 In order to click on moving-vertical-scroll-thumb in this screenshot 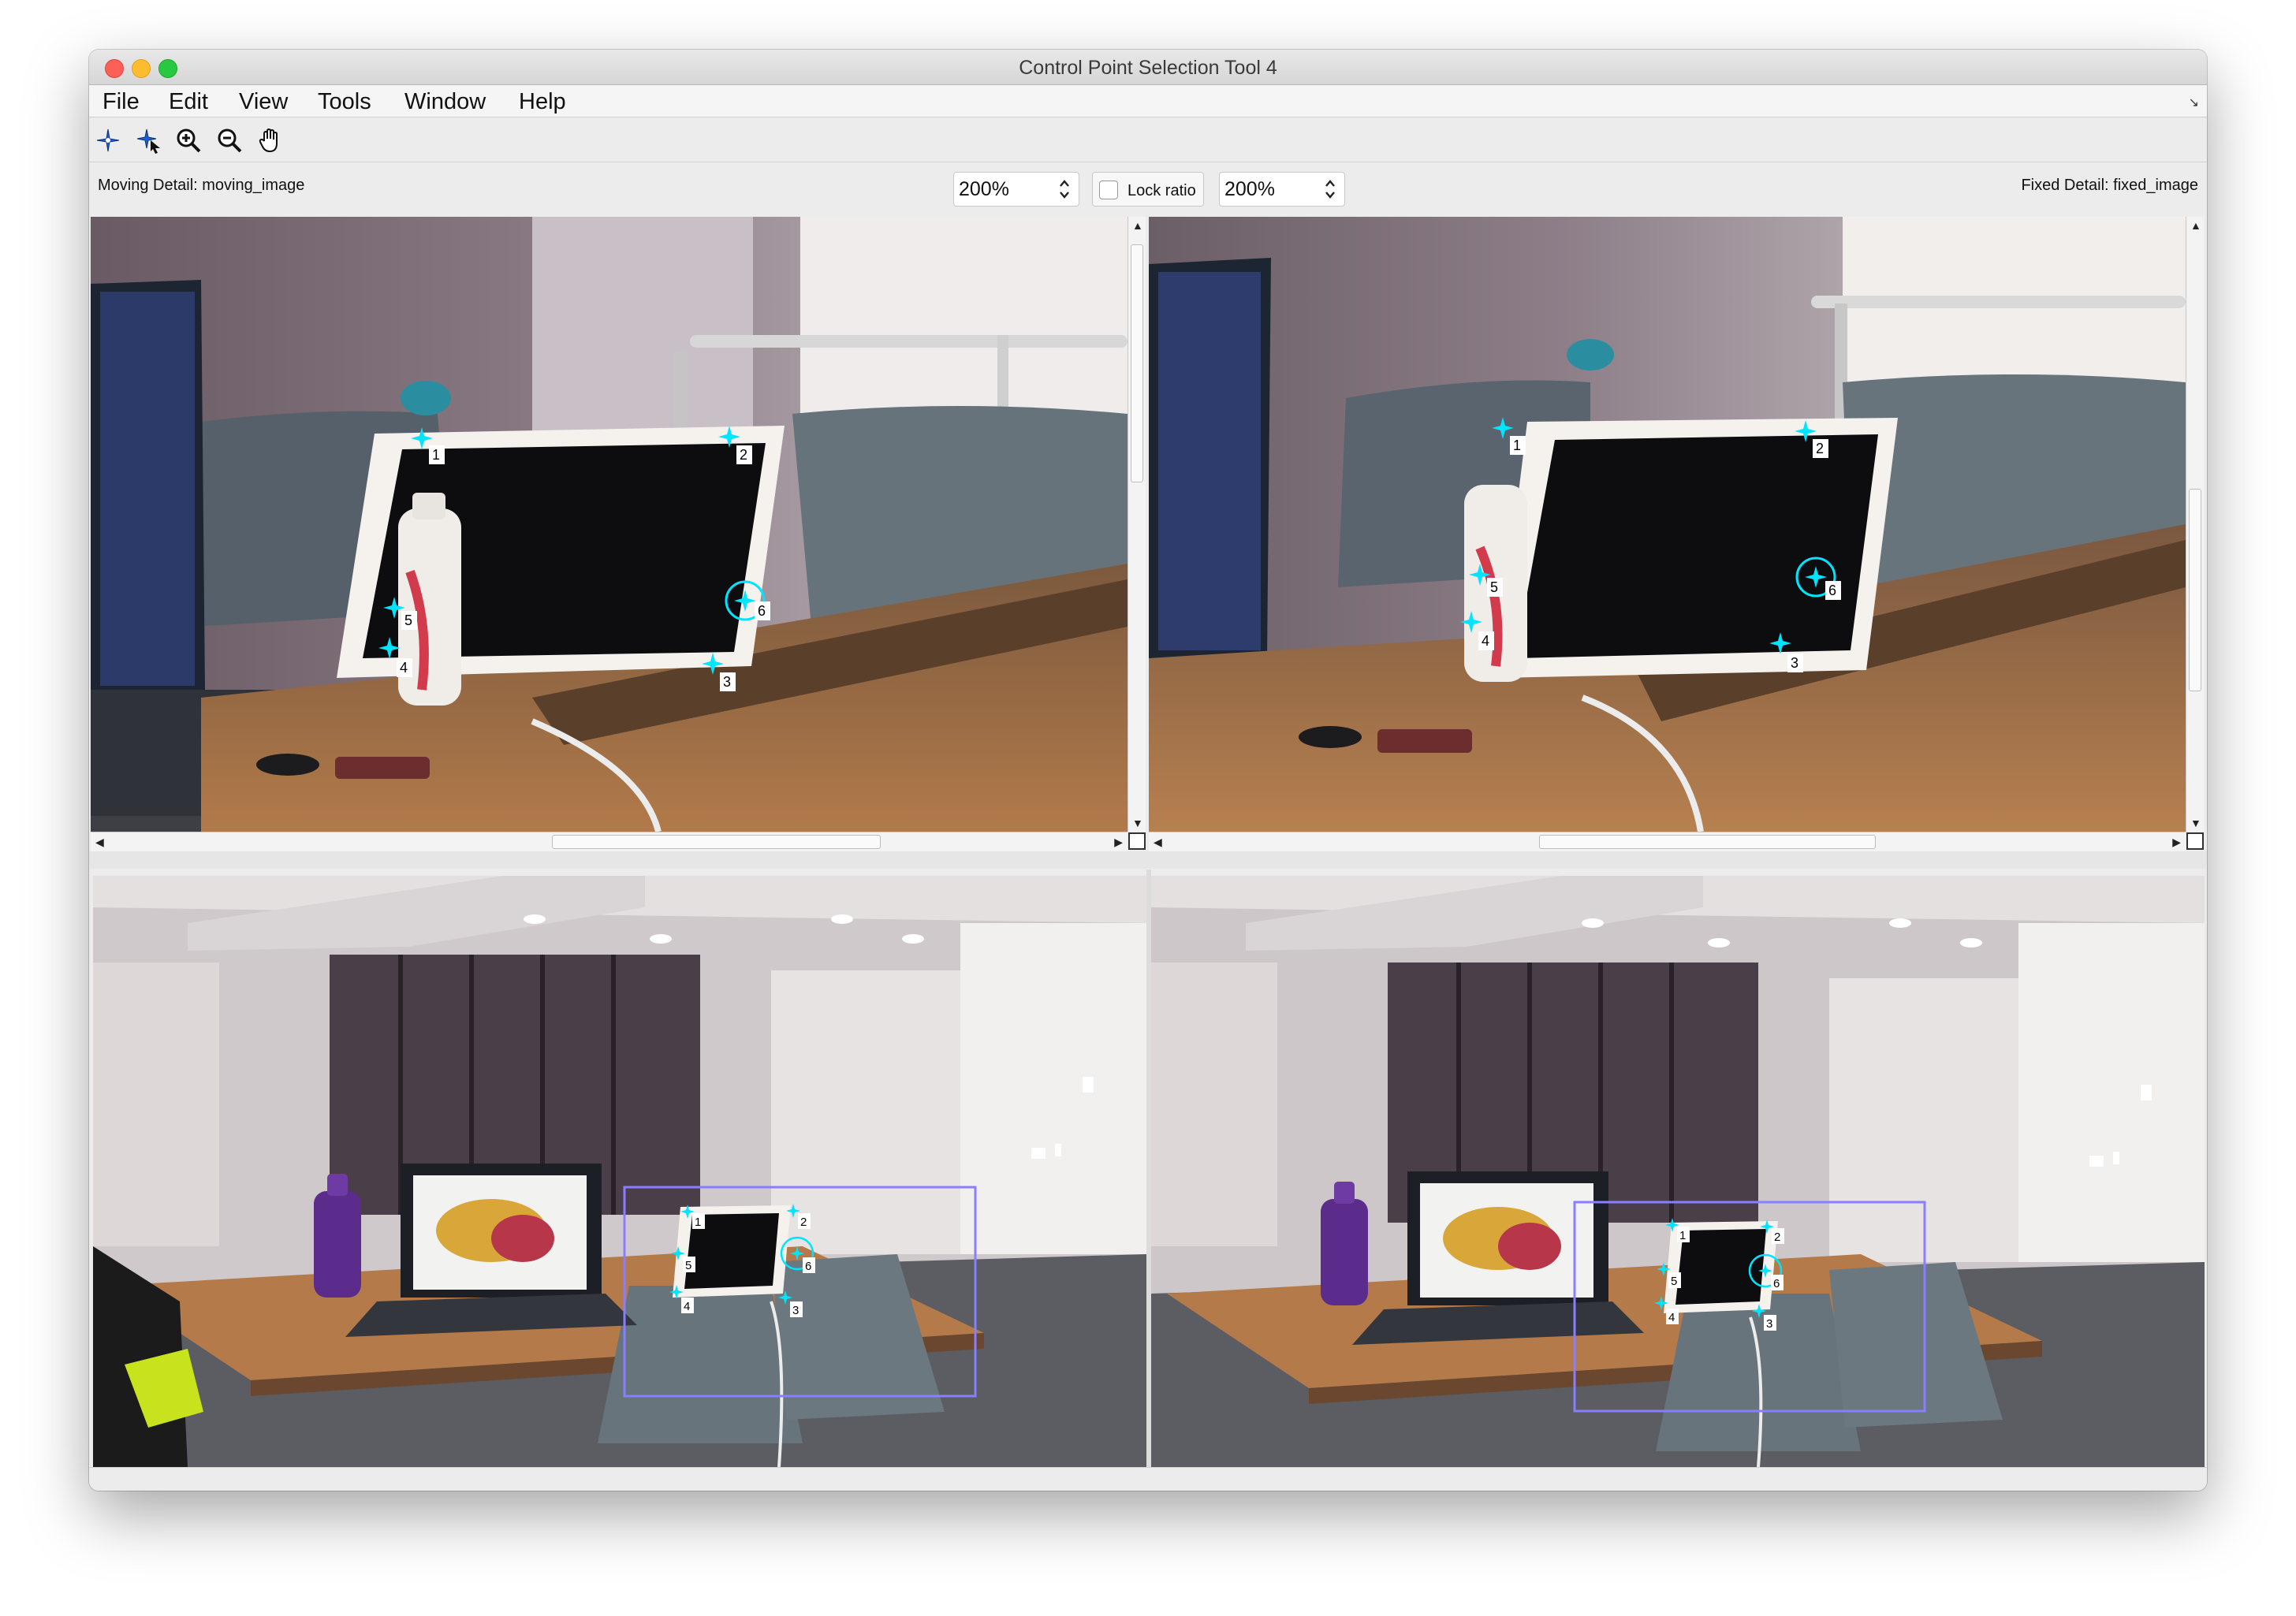, I will do `click(1137, 363)`.